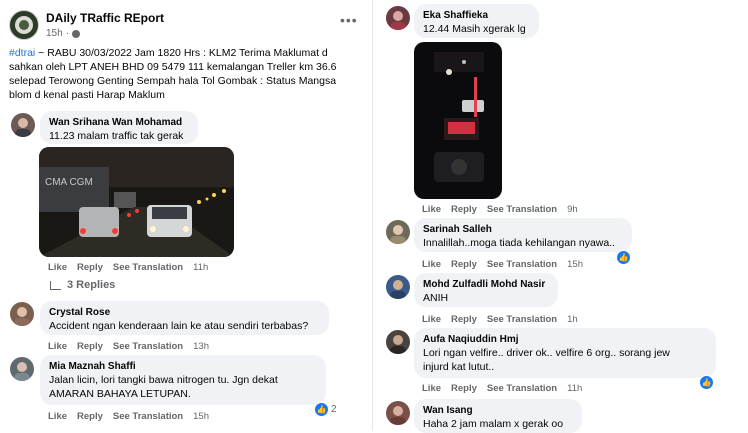 The image size is (748, 433). I want to click on comment-actions: Like Reply See Translation 13h, so click(128, 346).